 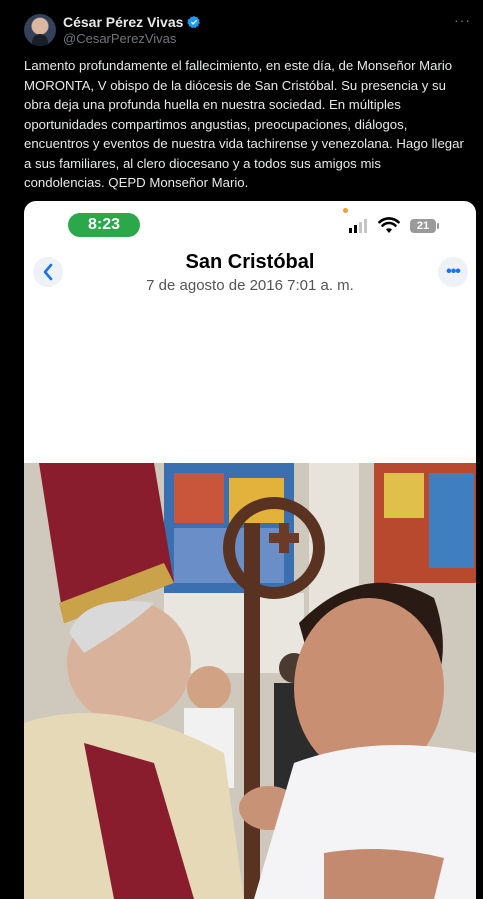 I want to click on album-title: San Cristóbal, so click(x=250, y=262).